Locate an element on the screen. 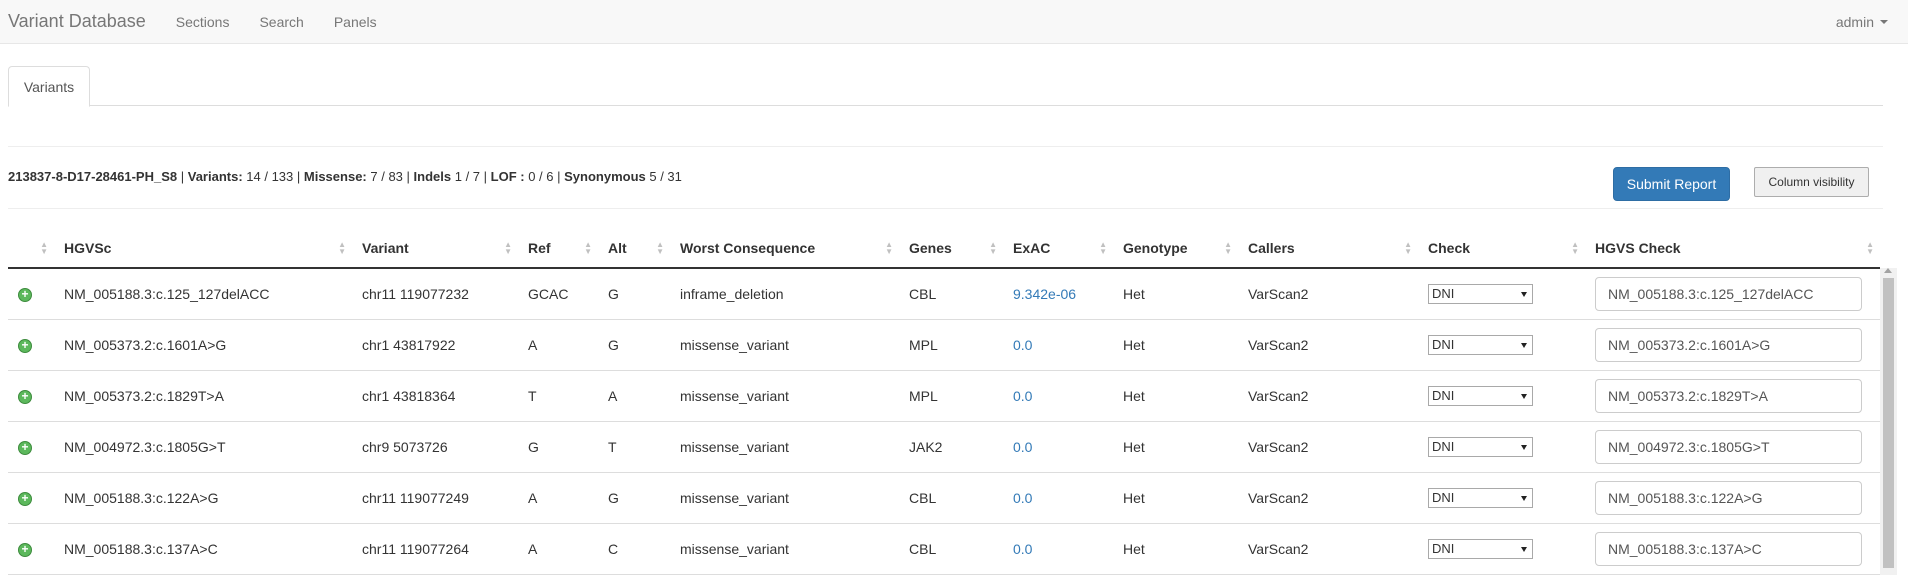 This screenshot has width=1908, height=575. cell-exac: 0.0 is located at coordinates (1058, 447).